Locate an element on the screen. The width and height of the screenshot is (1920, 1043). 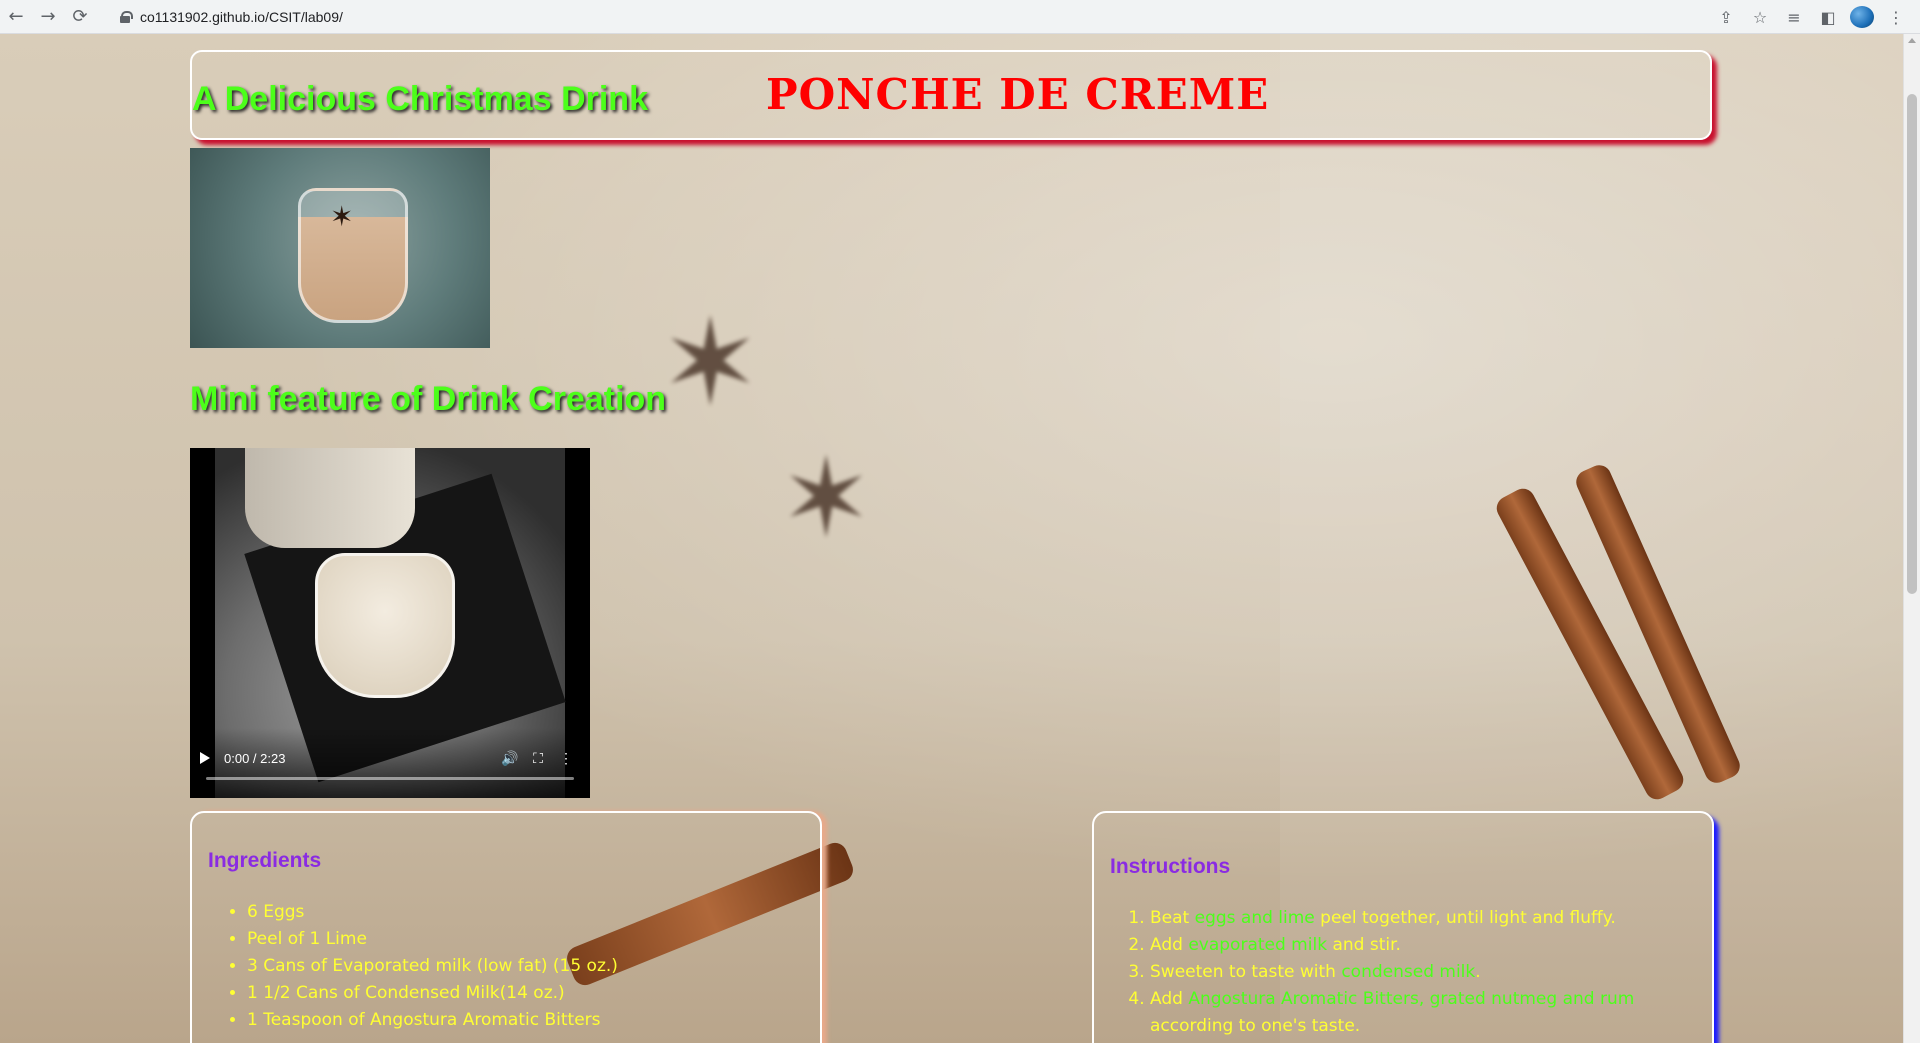
video-player: 0:00 / 2:23 🔊 ⛶ ⋮ is located at coordinates (390, 623).